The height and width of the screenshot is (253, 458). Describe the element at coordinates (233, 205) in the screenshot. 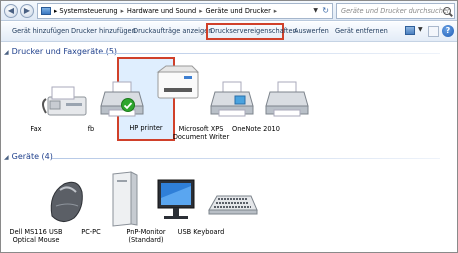

I see `keyboard-icon` at that location.